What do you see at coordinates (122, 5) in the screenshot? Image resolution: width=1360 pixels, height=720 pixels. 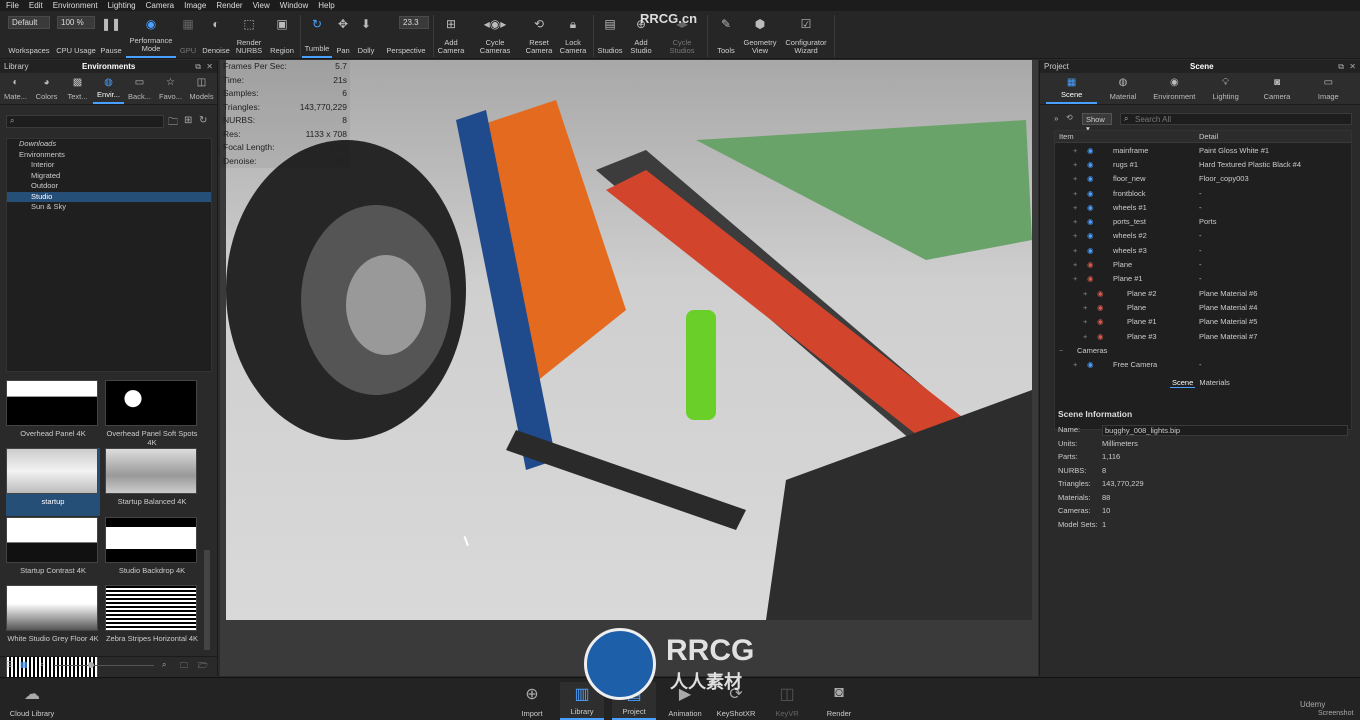 I see `menu-lighting: Lighting` at bounding box center [122, 5].